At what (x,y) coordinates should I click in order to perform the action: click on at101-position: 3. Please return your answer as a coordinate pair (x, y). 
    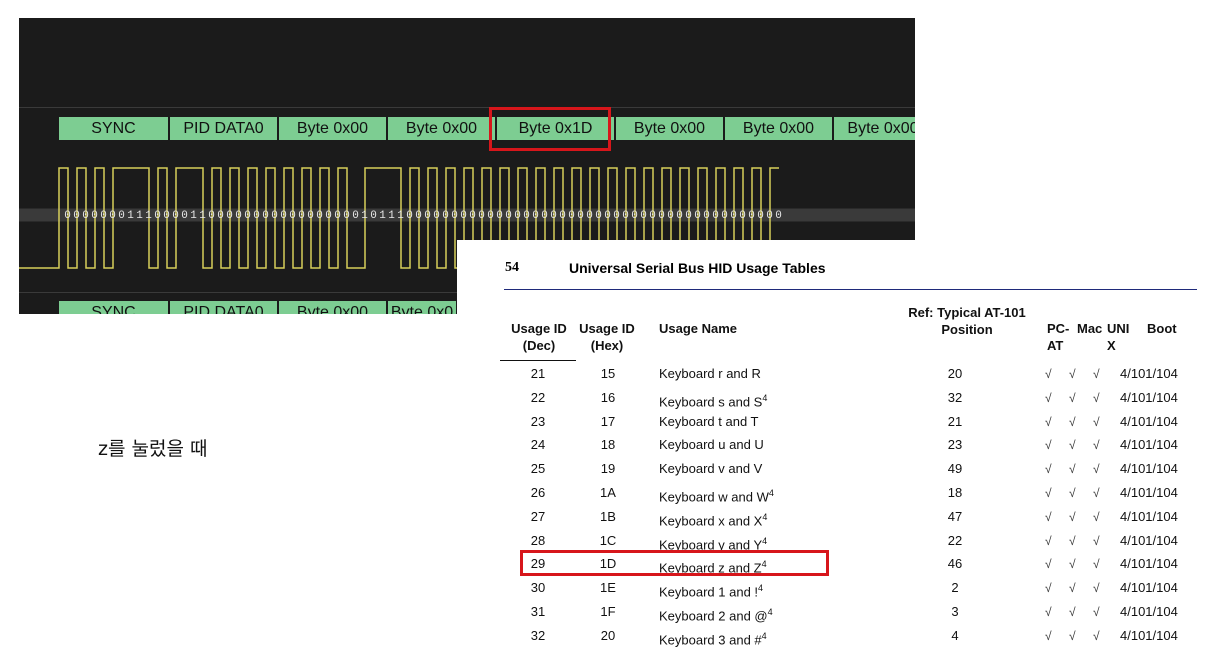
    Looking at the image, I should click on (955, 611).